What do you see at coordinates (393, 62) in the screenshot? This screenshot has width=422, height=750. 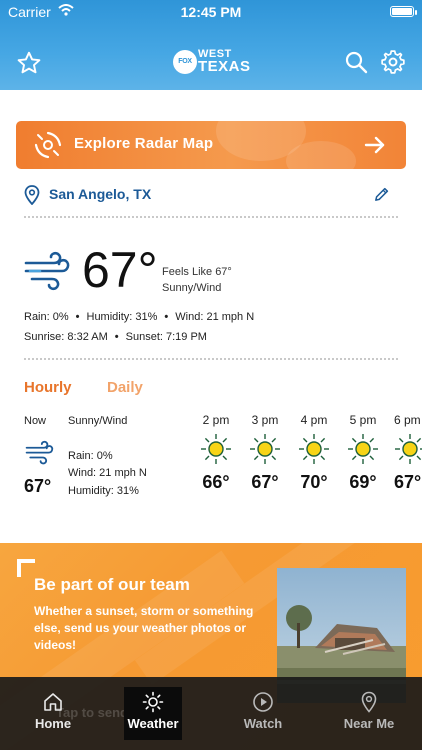 I see `gear-icon` at bounding box center [393, 62].